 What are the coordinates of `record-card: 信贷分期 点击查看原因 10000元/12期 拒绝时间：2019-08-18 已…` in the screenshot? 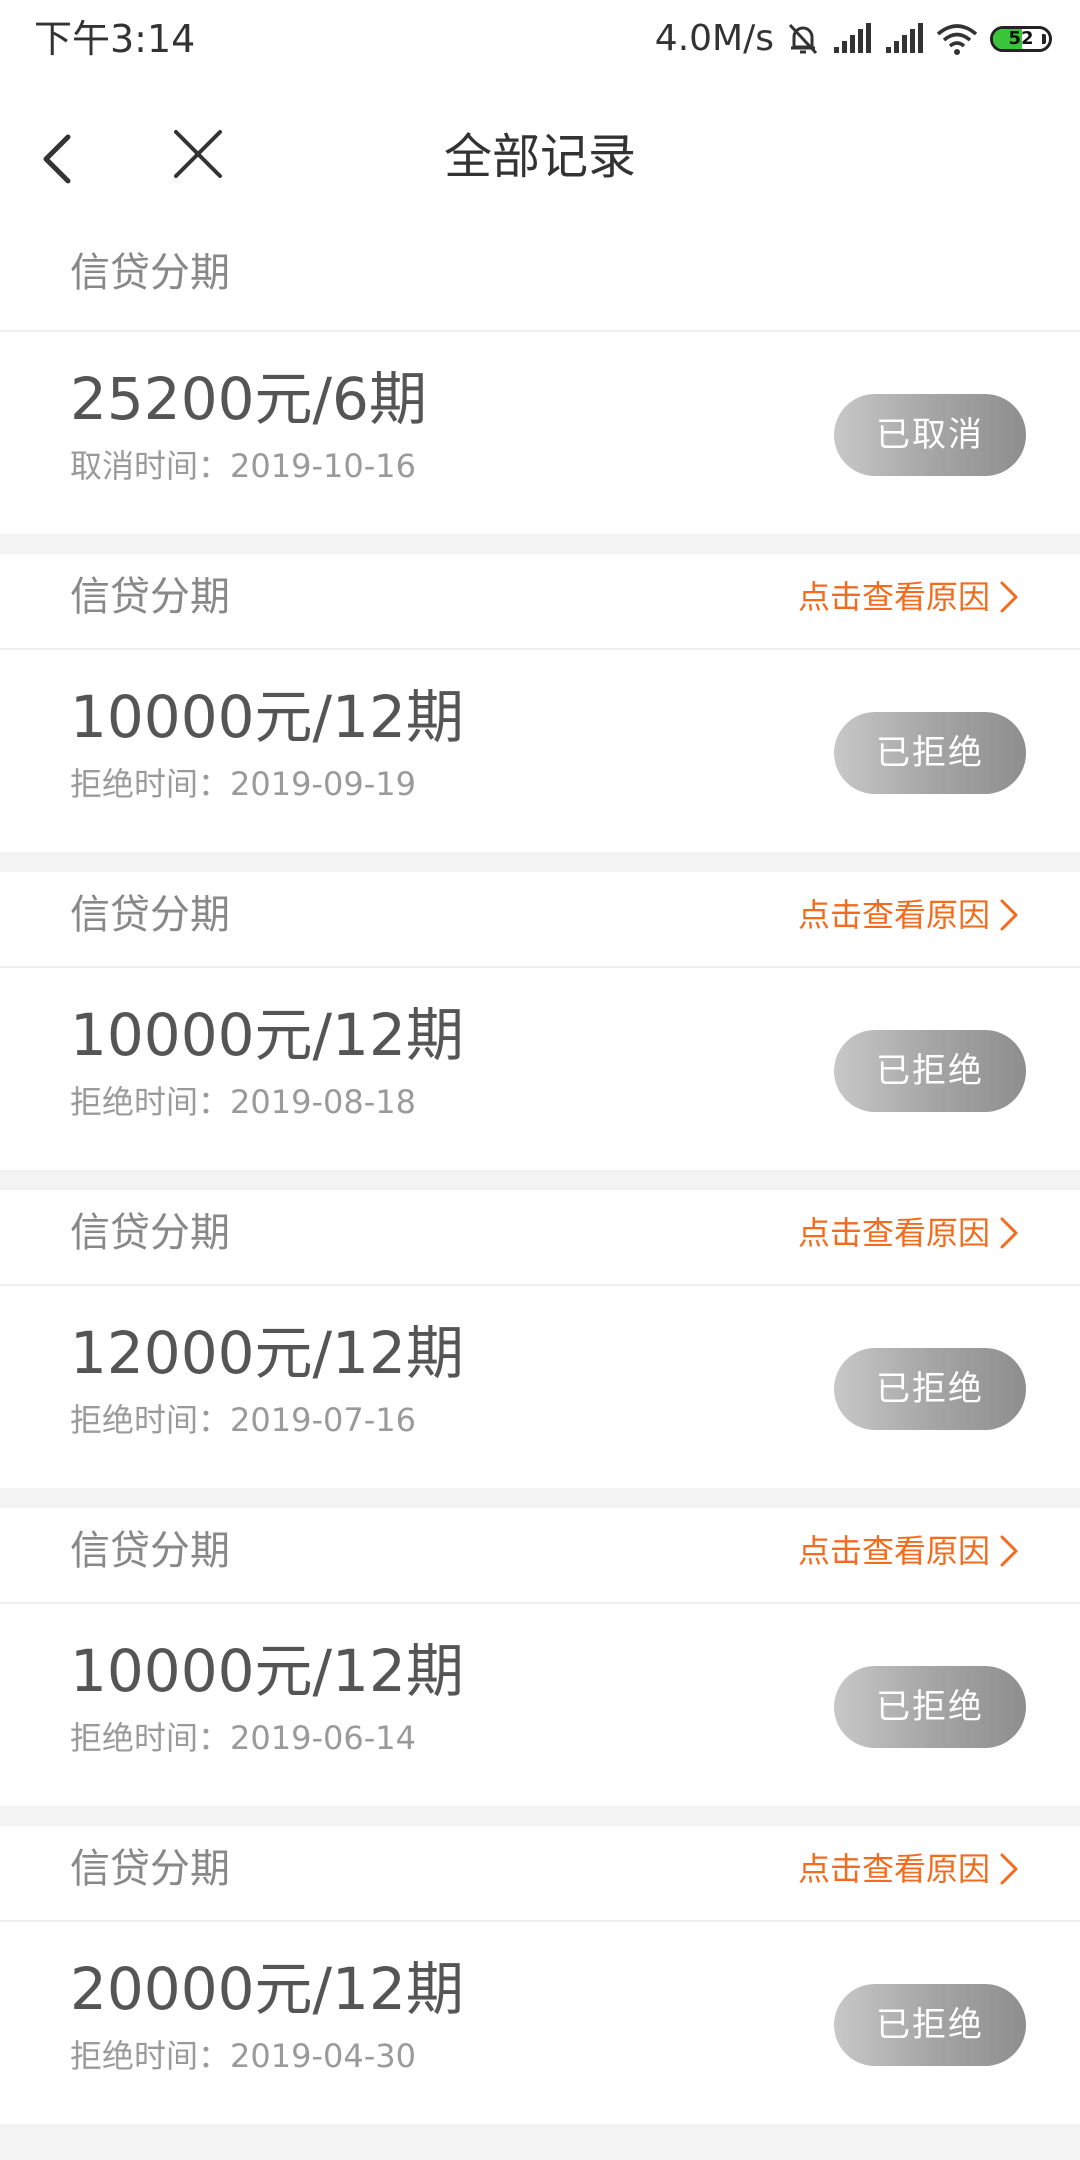 It's located at (540, 1021).